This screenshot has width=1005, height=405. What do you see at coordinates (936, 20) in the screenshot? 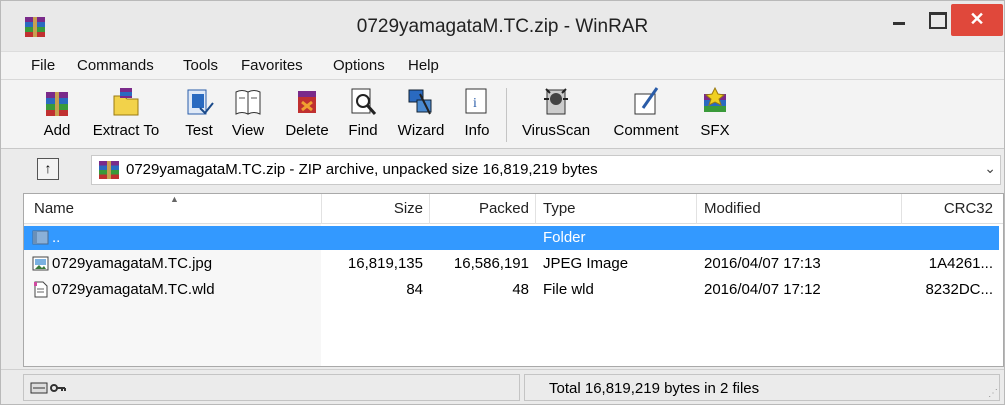
I see `maximize-button` at bounding box center [936, 20].